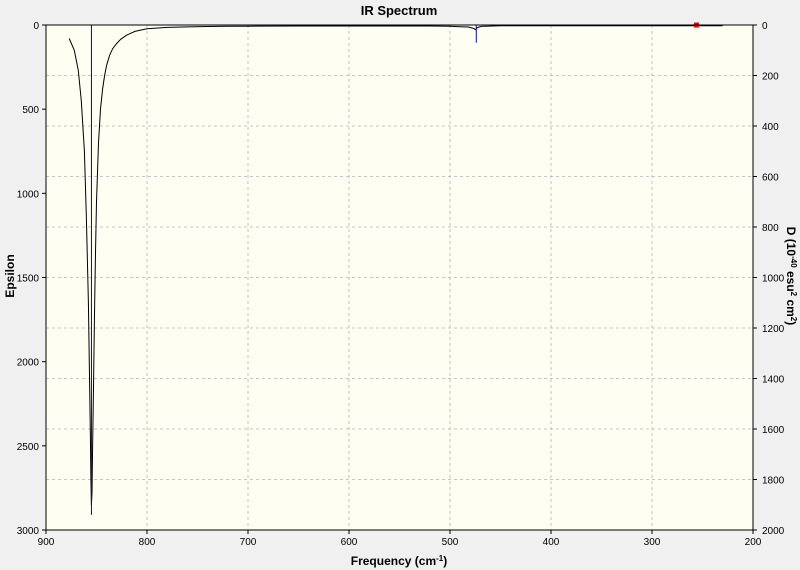 The image size is (800, 570). I want to click on x-axis-title: Frequency (cm-1), so click(399, 561).